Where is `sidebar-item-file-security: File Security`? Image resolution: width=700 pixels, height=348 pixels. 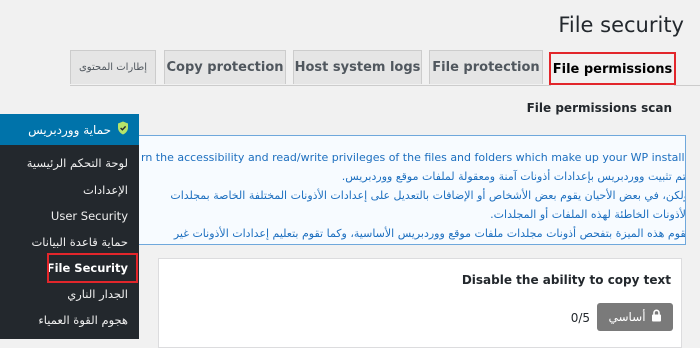
sidebar-item-file-security: File Security is located at coordinates (87, 268).